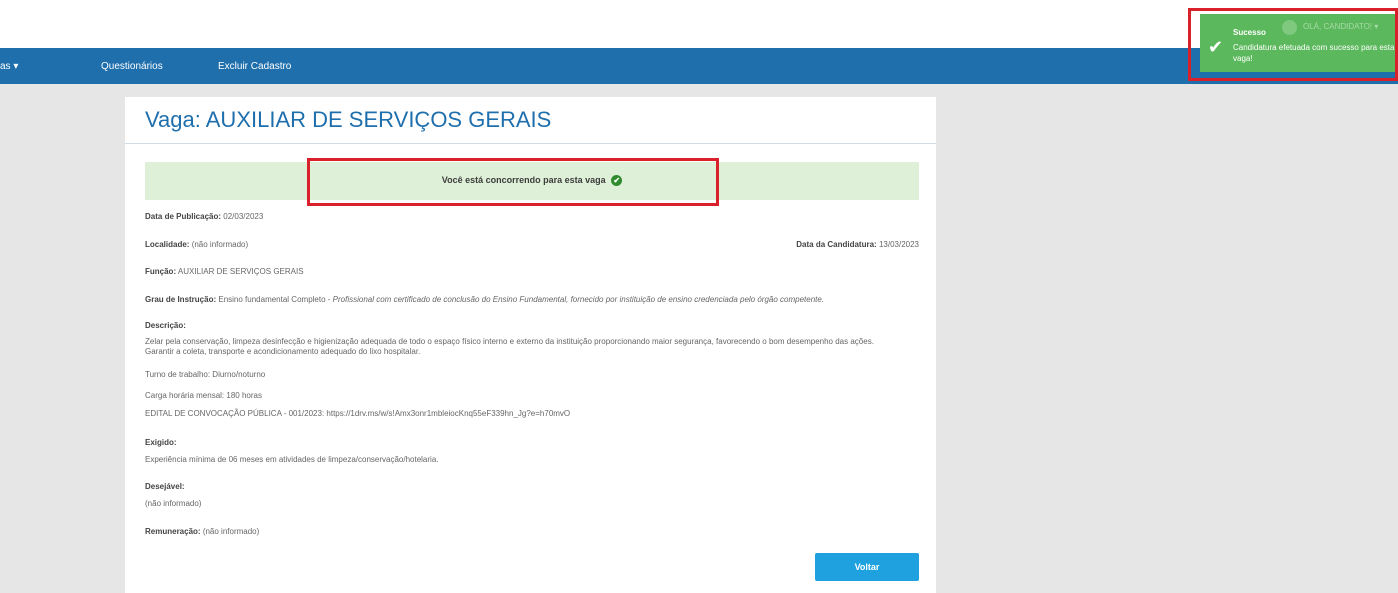  I want to click on page-title: Vaga: AUXILIAR DE SERVIÇOS GERAIS, so click(348, 119).